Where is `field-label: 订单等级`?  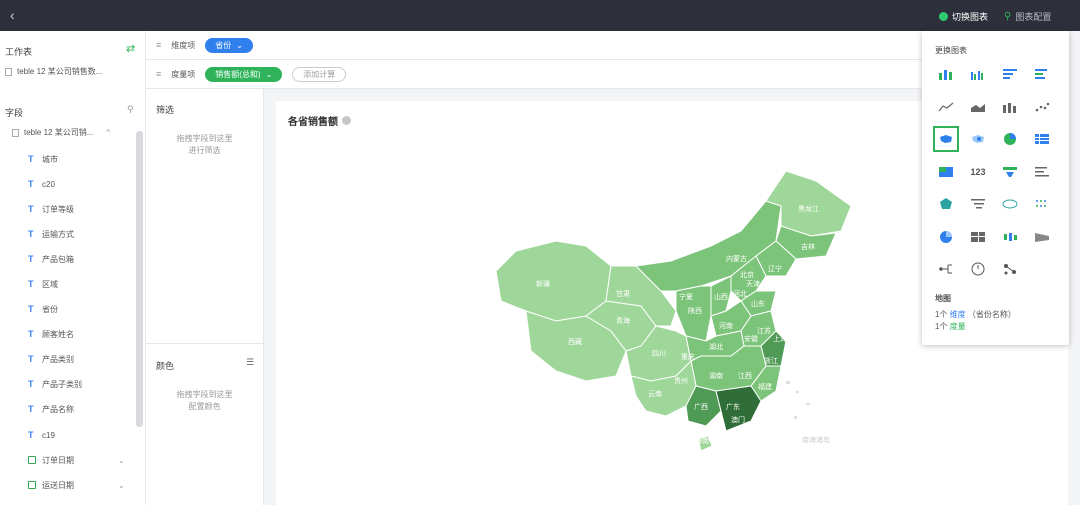 field-label: 订单等级 is located at coordinates (58, 209).